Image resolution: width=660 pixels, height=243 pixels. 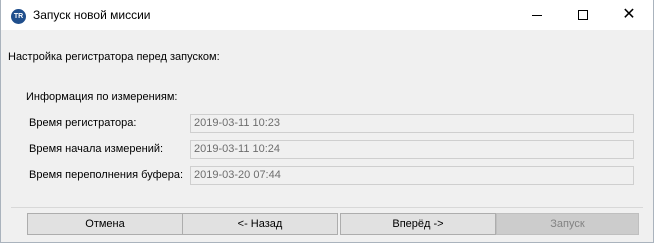 I want to click on maximize-icon, so click(x=583, y=15).